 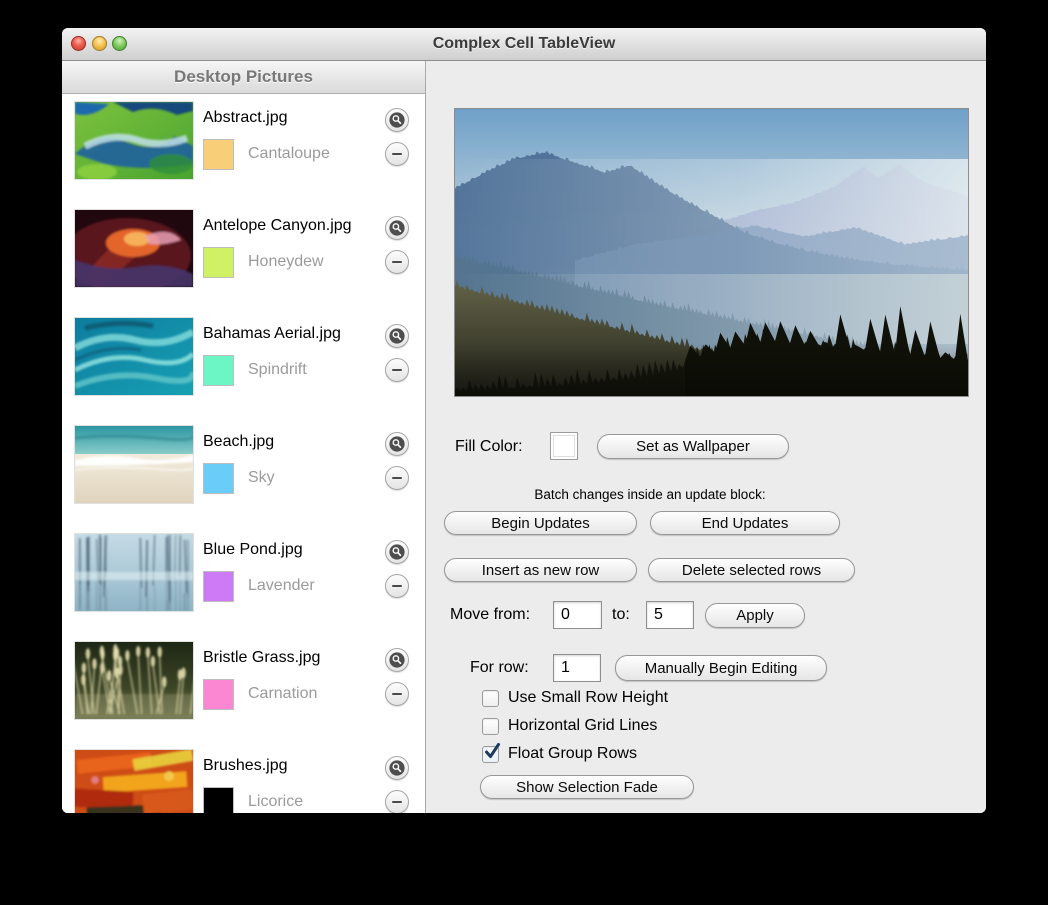 I want to click on table-row: Antelope Canyon.jpg Honeydew, so click(x=243, y=256).